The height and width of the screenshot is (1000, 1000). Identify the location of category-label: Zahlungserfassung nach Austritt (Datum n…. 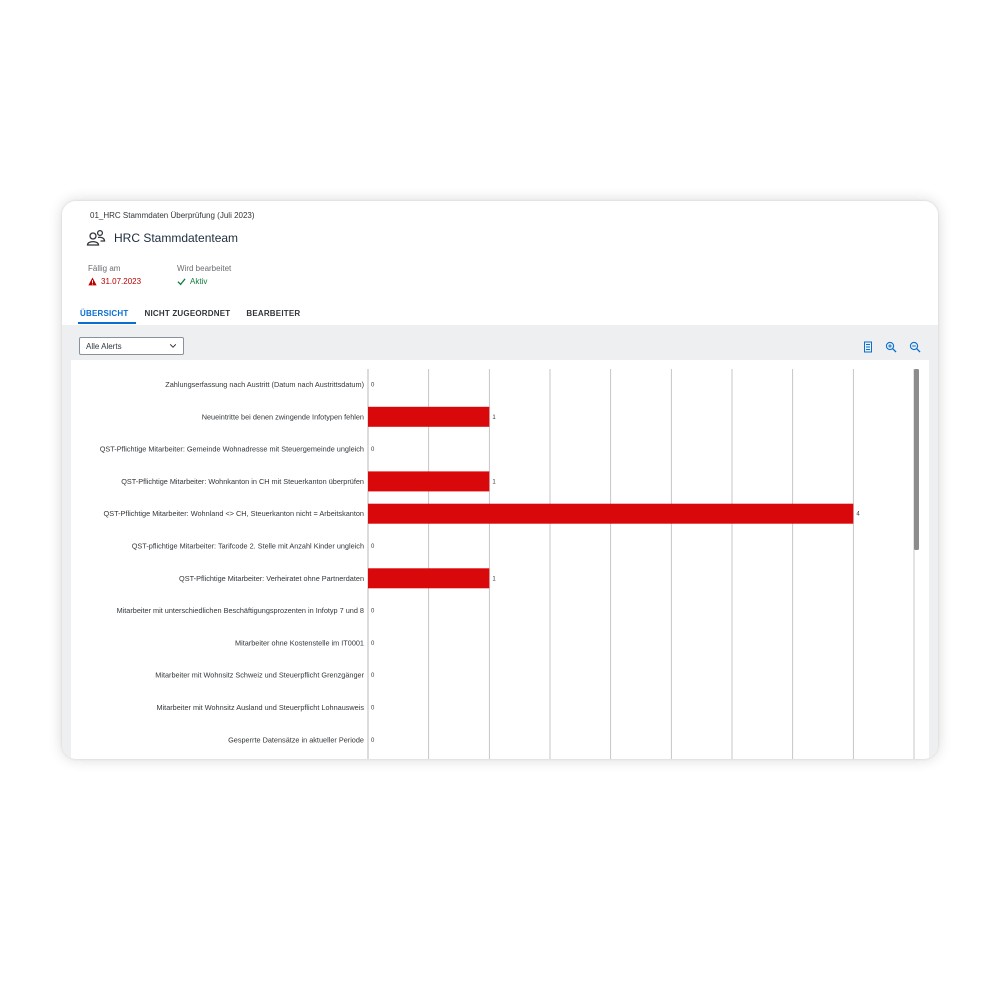
(264, 384).